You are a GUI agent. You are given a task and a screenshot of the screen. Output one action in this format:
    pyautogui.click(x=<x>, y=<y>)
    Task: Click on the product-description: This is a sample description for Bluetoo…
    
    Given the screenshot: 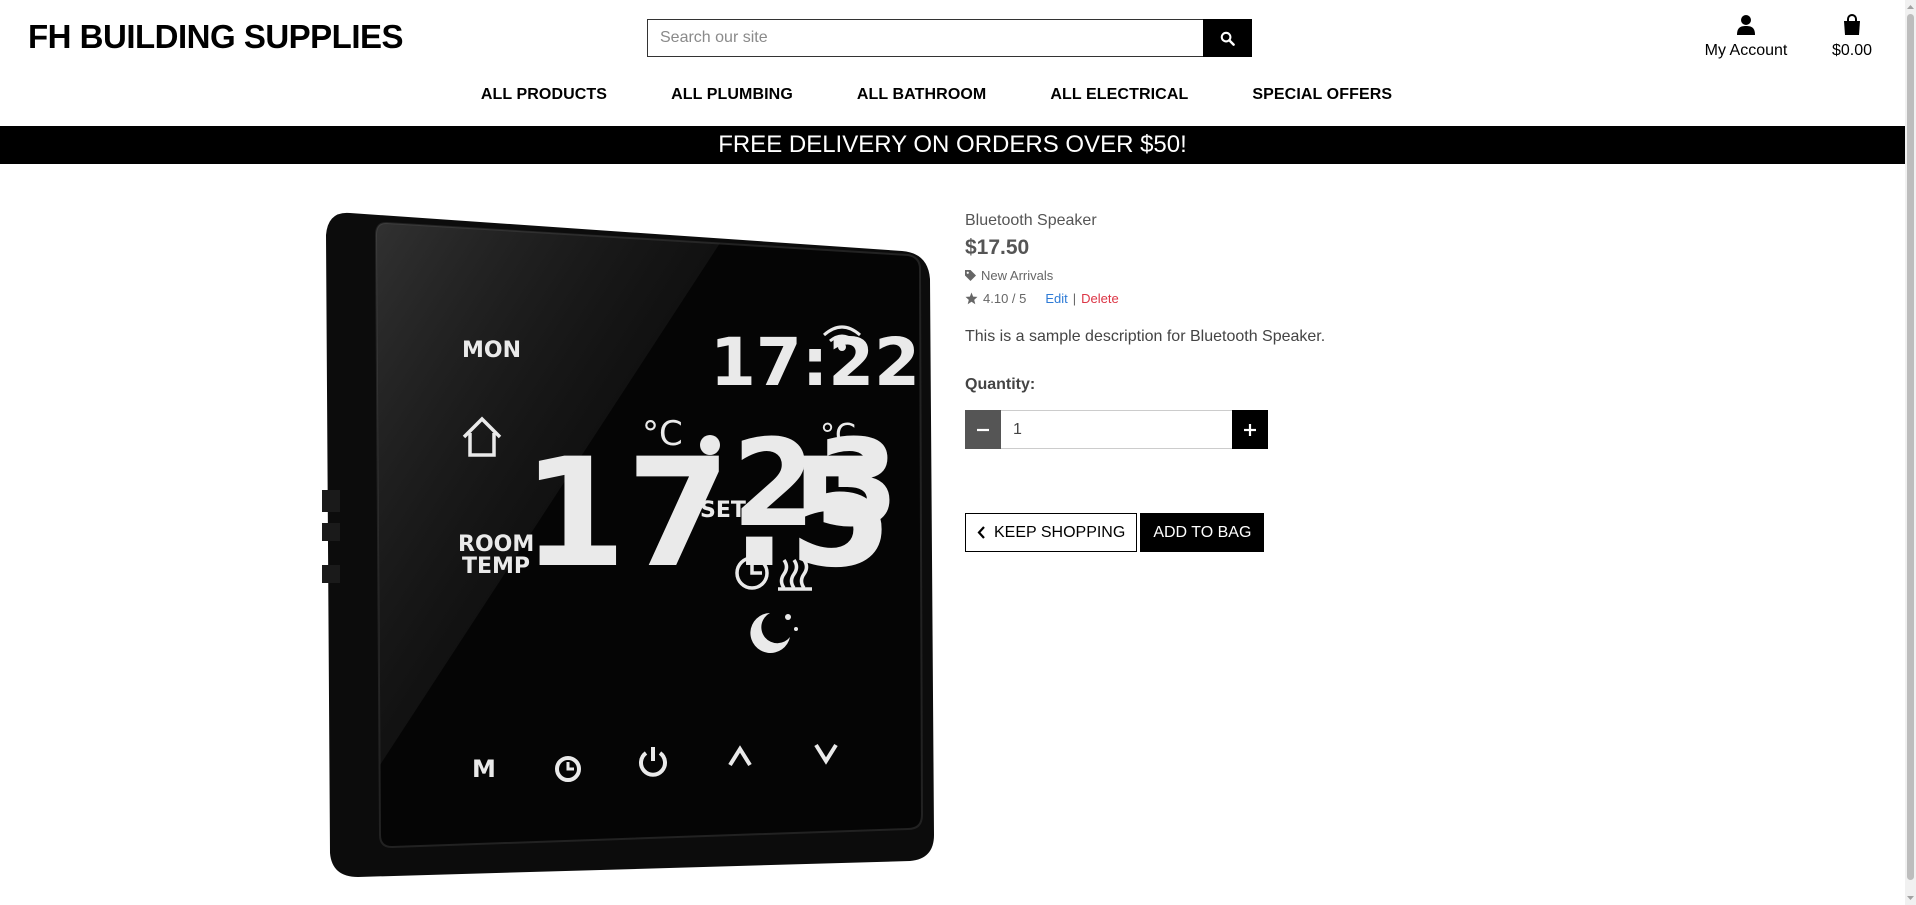 What is the action you would take?
    pyautogui.click(x=1145, y=336)
    